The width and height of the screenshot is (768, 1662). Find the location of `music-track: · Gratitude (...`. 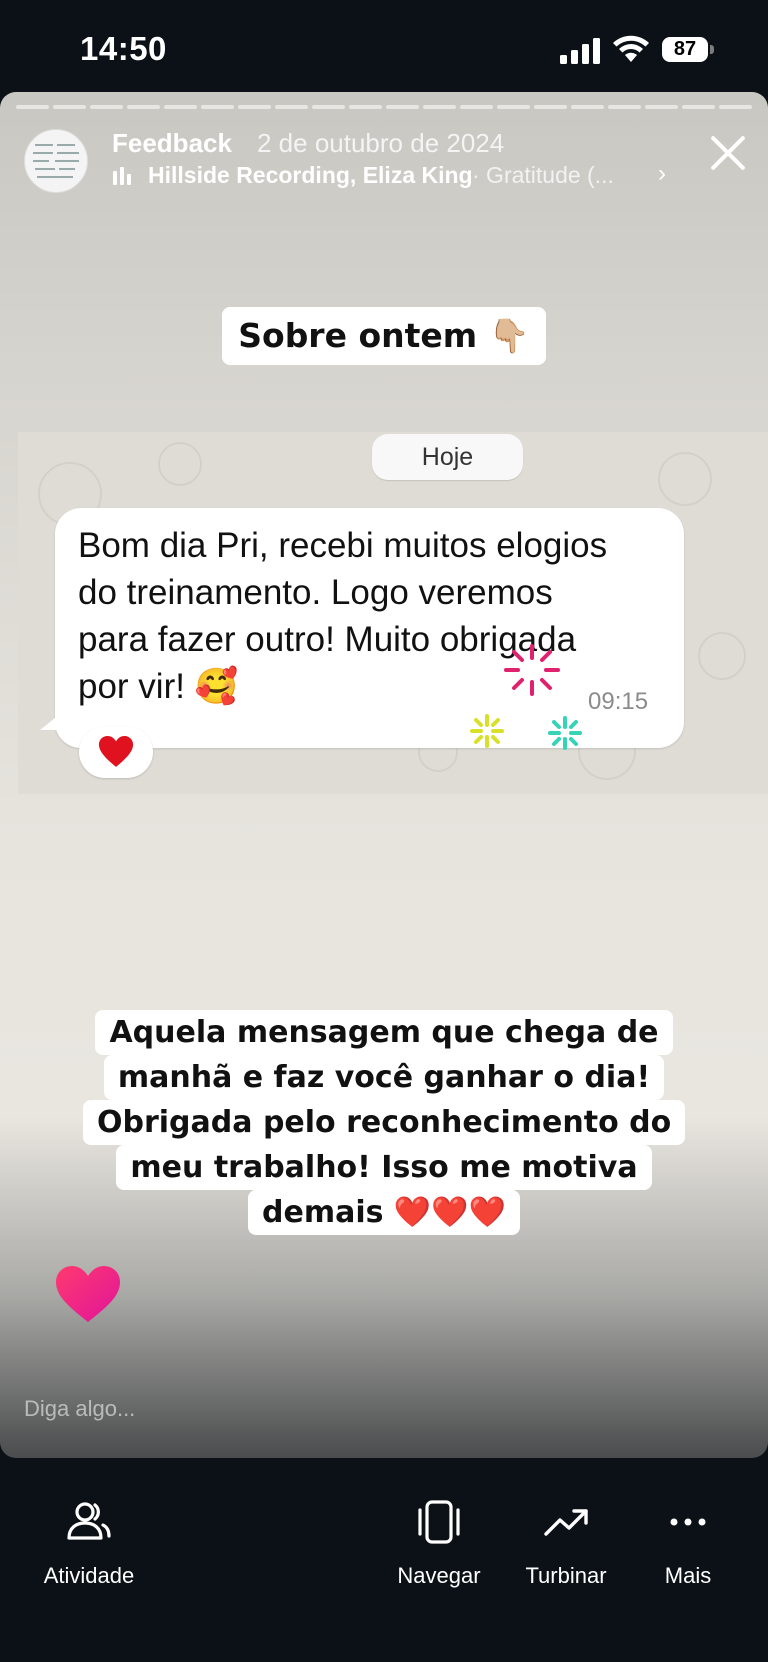

music-track: · Gratitude (... is located at coordinates (543, 175).